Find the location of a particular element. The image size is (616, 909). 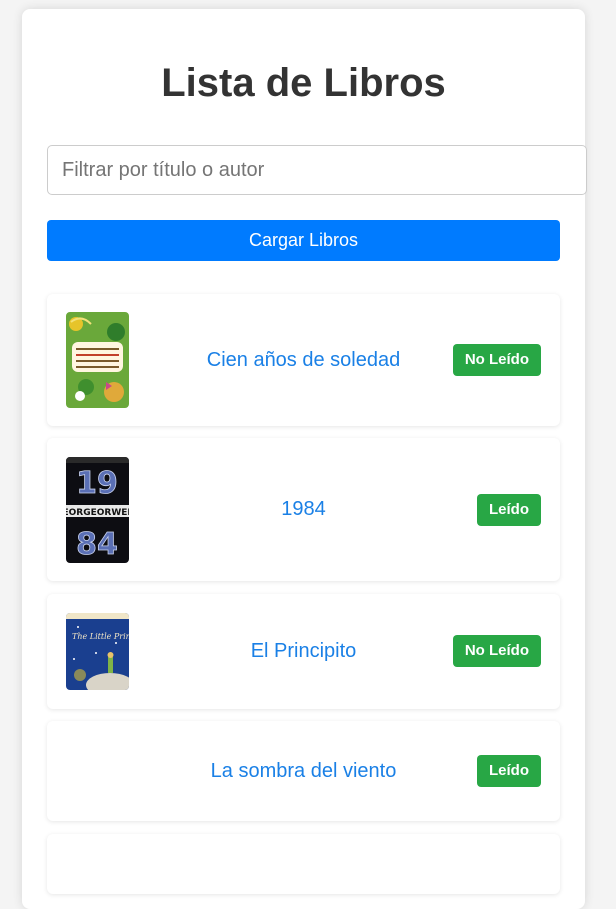

book-card: The Little Prince El Principito No Leído is located at coordinates (303, 651).